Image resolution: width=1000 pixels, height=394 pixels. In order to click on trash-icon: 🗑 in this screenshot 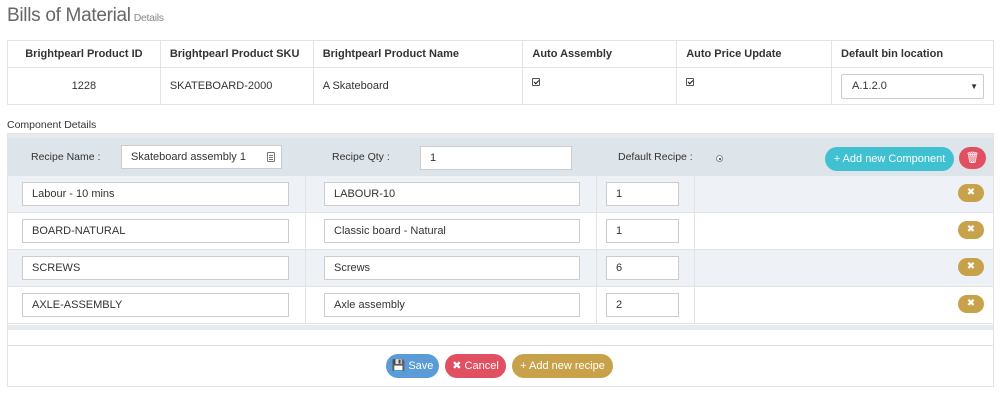, I will do `click(972, 158)`.